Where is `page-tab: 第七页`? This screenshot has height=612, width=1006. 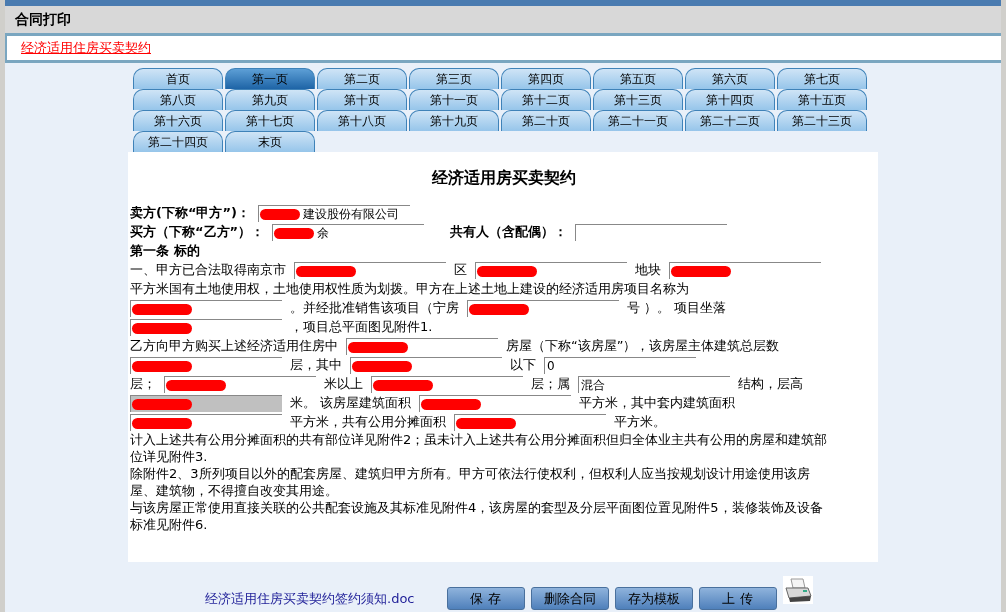 page-tab: 第七页 is located at coordinates (822, 78).